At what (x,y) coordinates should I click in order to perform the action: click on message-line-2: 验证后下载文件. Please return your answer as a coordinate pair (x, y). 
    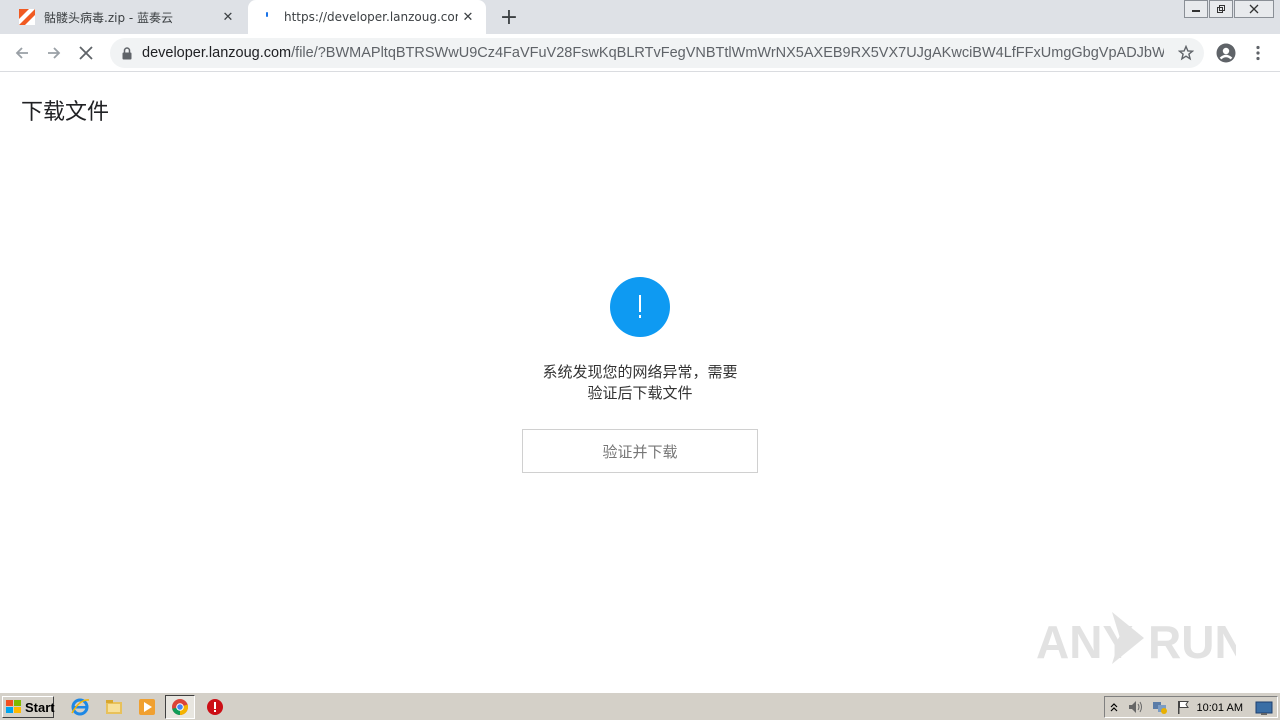
    Looking at the image, I should click on (640, 393).